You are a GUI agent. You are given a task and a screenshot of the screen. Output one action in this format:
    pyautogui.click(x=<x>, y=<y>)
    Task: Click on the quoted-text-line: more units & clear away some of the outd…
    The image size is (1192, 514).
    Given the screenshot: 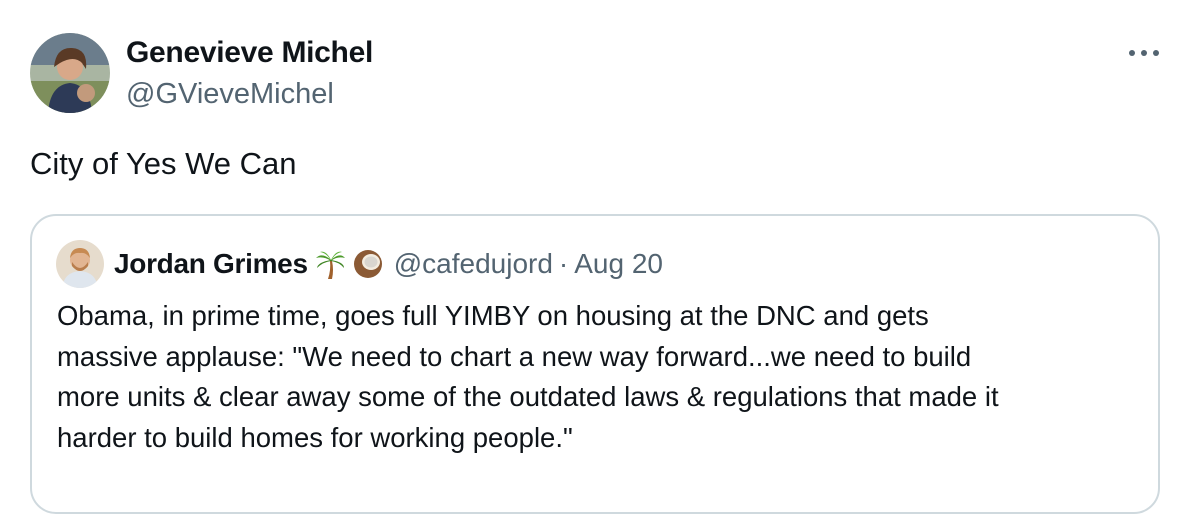 What is the action you would take?
    pyautogui.click(x=528, y=396)
    